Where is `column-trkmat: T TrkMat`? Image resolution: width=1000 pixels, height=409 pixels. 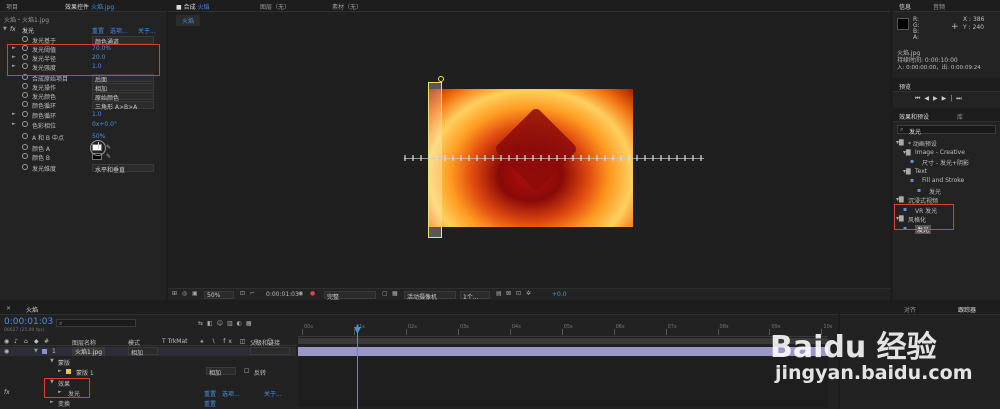
column-trkmat: T TrkMat is located at coordinates (175, 341).